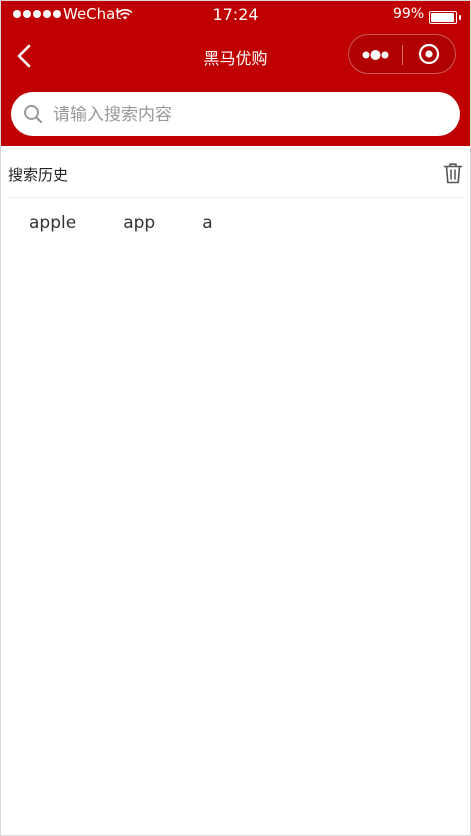  Describe the element at coordinates (139, 223) in the screenshot. I see `history-tag: app` at that location.